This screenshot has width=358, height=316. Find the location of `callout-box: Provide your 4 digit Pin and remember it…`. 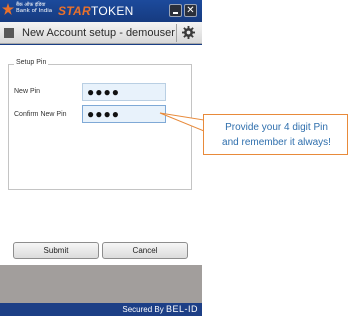

callout-box: Provide your 4 digit Pin and remember it… is located at coordinates (275, 134).